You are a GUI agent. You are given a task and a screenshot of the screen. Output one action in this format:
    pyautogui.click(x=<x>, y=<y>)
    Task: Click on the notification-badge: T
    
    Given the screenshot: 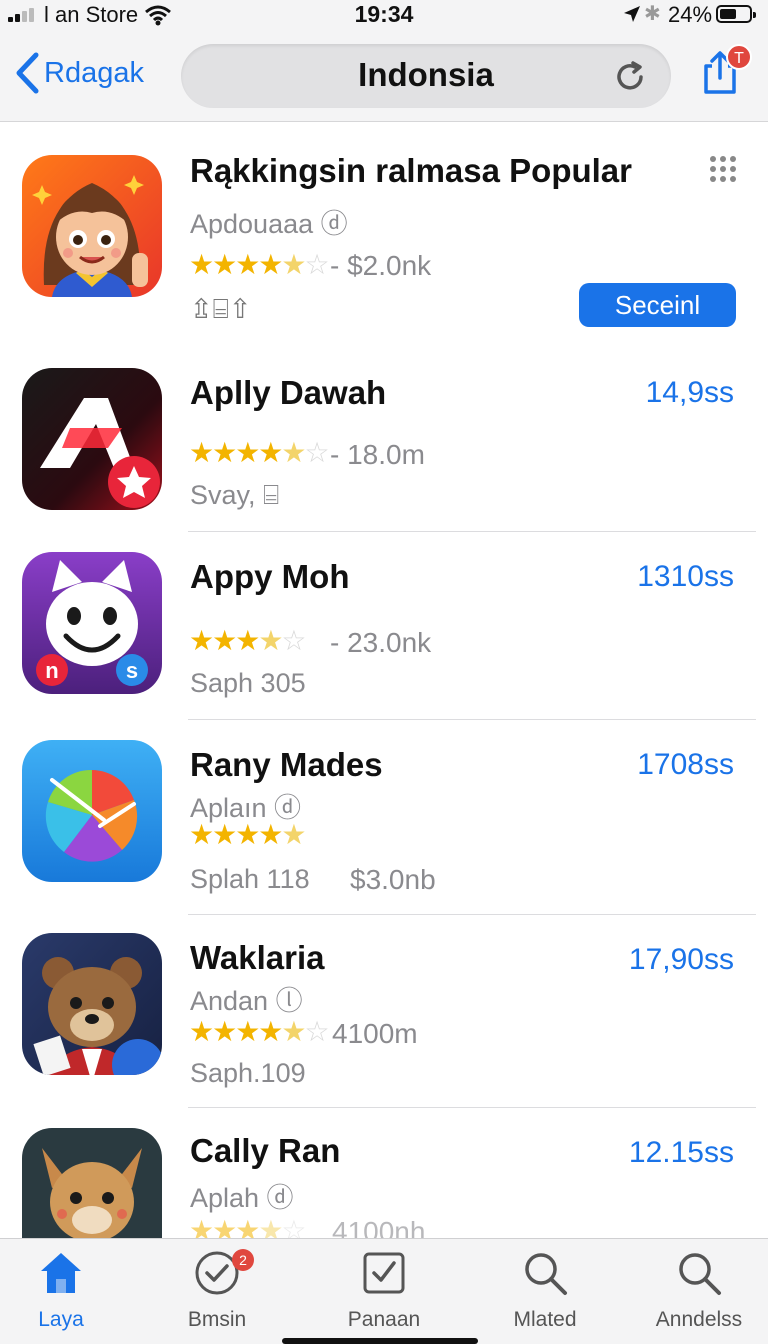 What is the action you would take?
    pyautogui.click(x=739, y=57)
    